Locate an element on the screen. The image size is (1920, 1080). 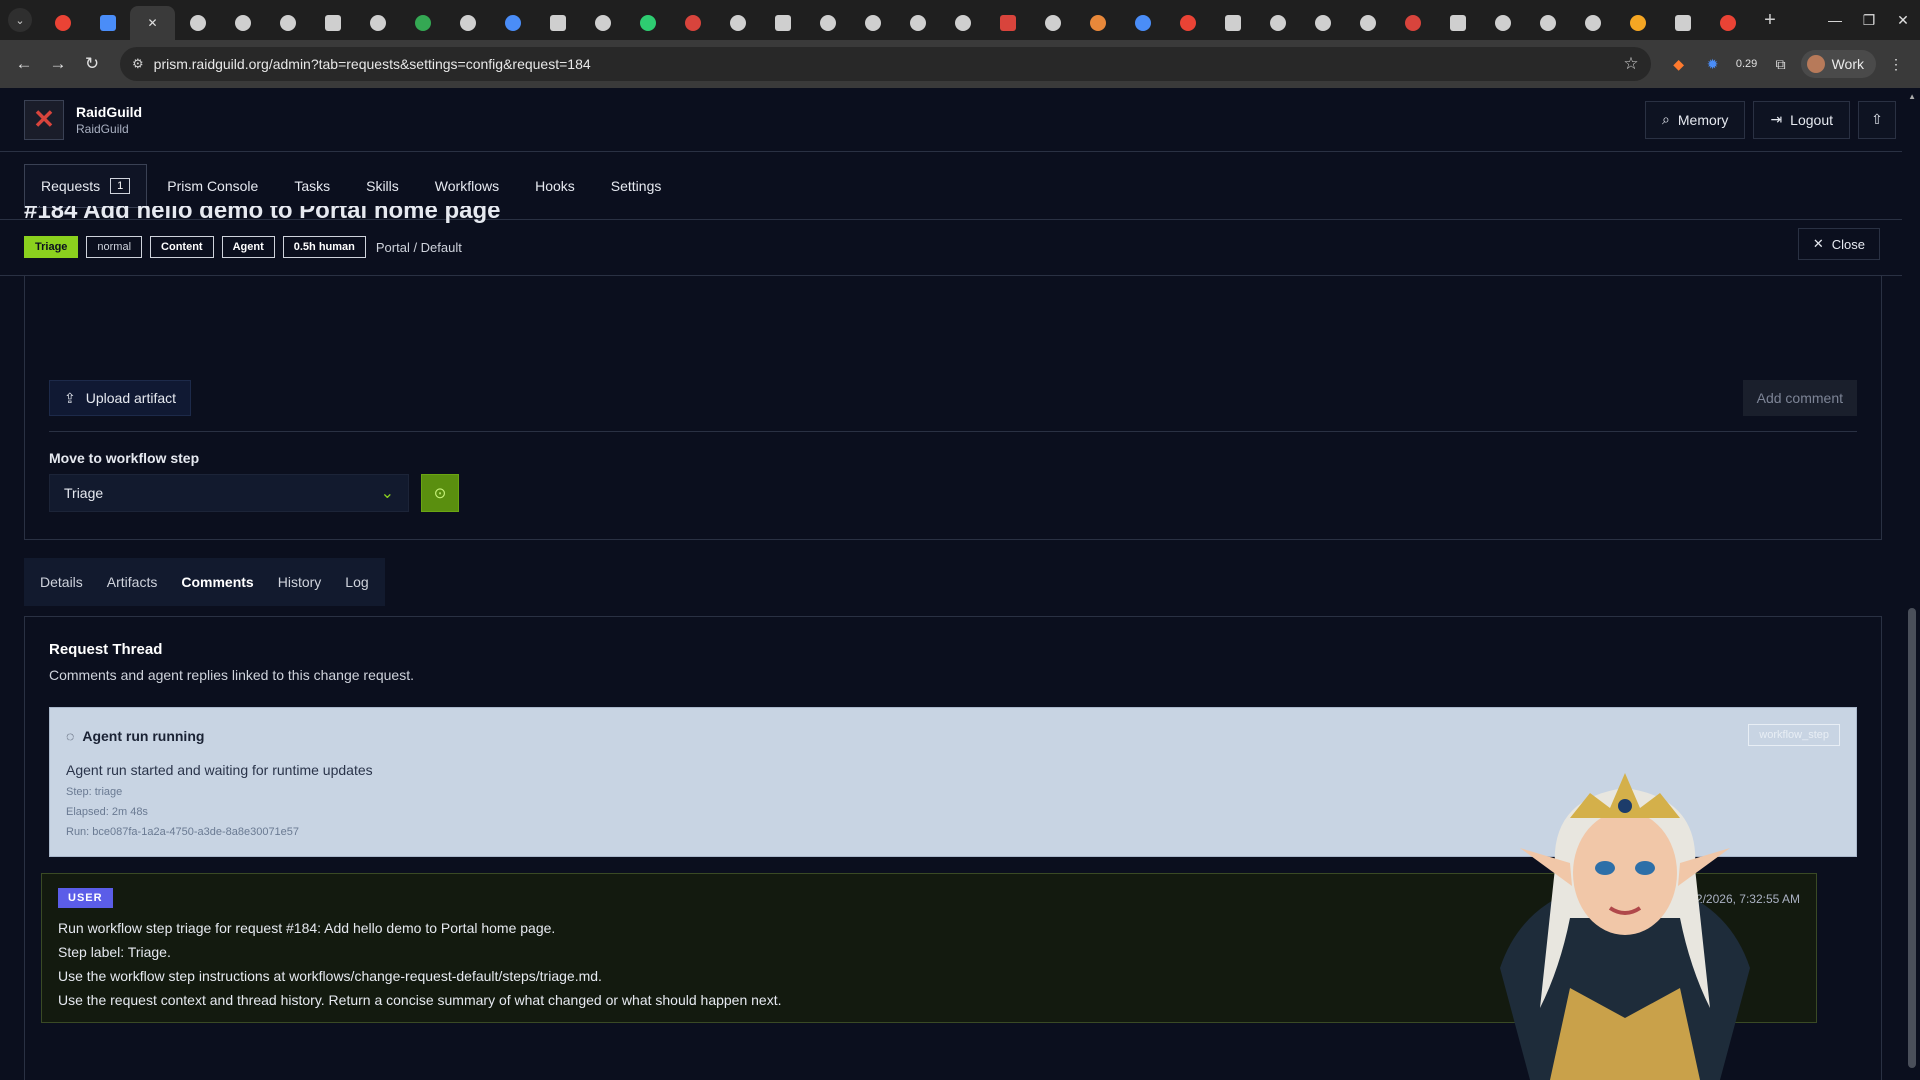
tab-list: ✕ is located at coordinates (895, 20).